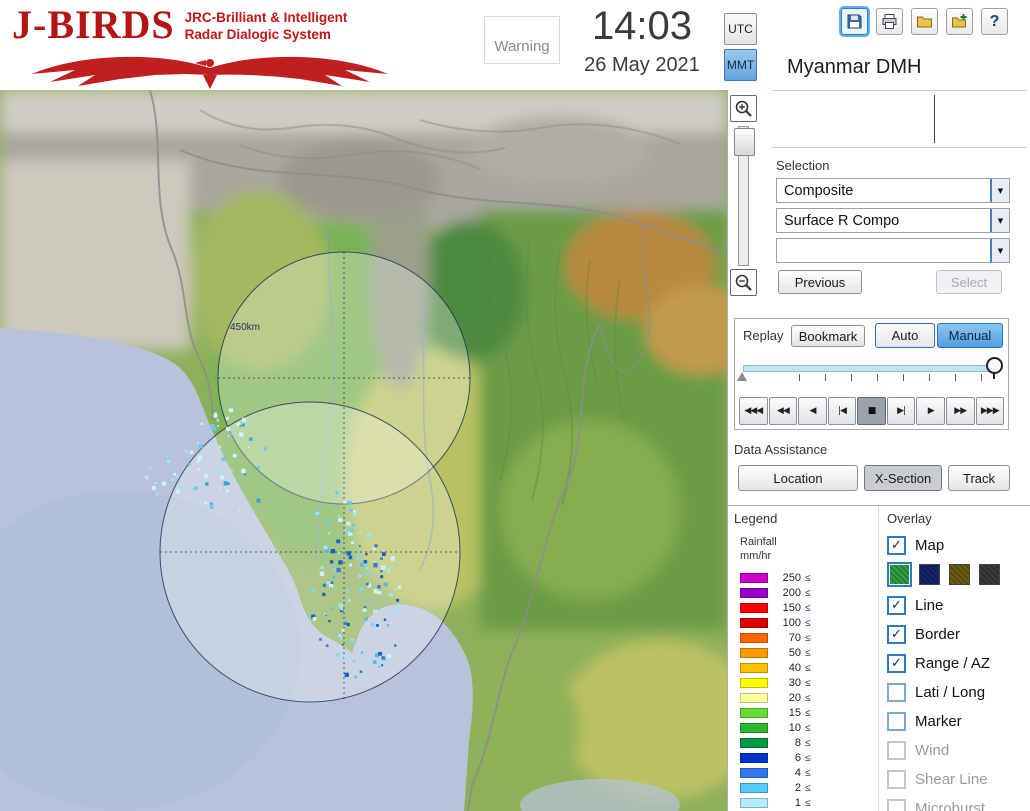 This screenshot has width=1030, height=811. Describe the element at coordinates (245, 327) in the screenshot. I see `range-ring-label: 450km` at that location.